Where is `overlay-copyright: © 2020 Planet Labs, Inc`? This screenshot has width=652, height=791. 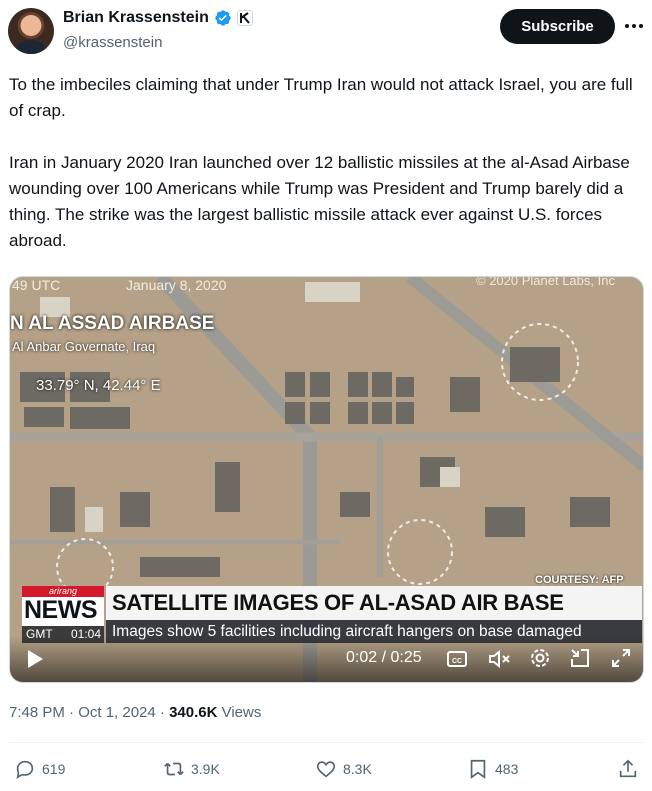 overlay-copyright: © 2020 Planet Labs, Inc is located at coordinates (545, 282).